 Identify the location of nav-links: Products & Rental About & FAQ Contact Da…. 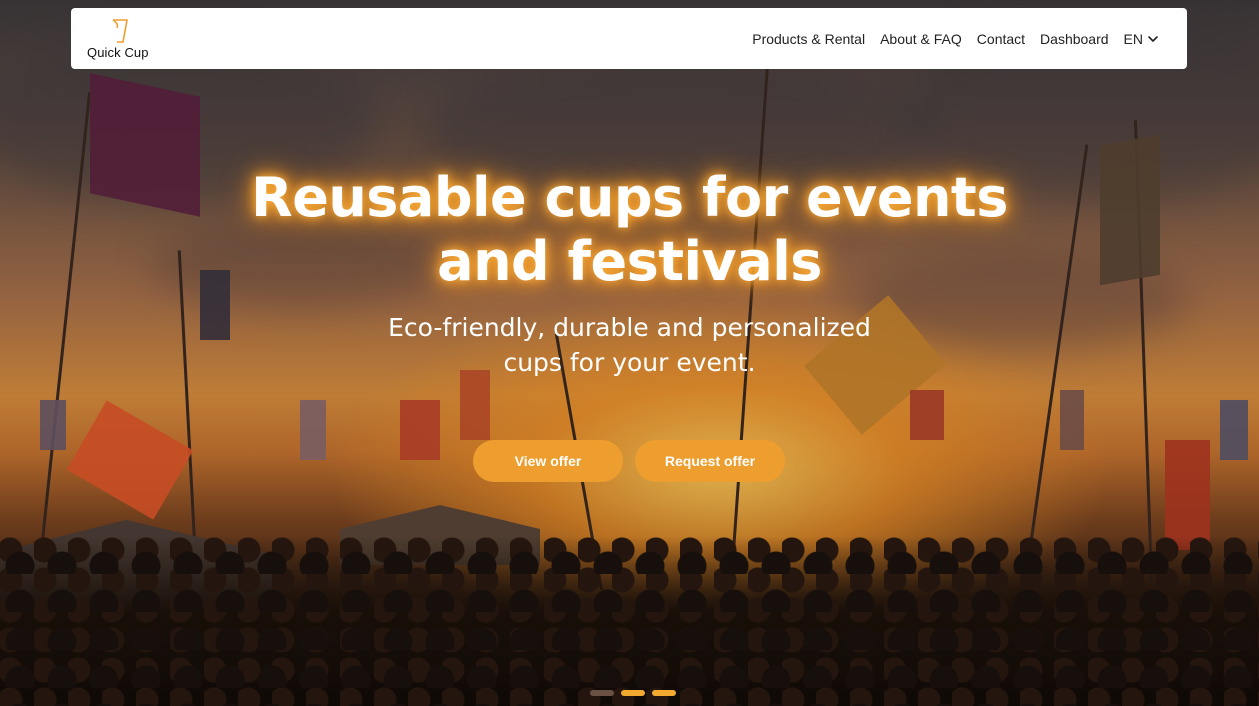
(955, 39).